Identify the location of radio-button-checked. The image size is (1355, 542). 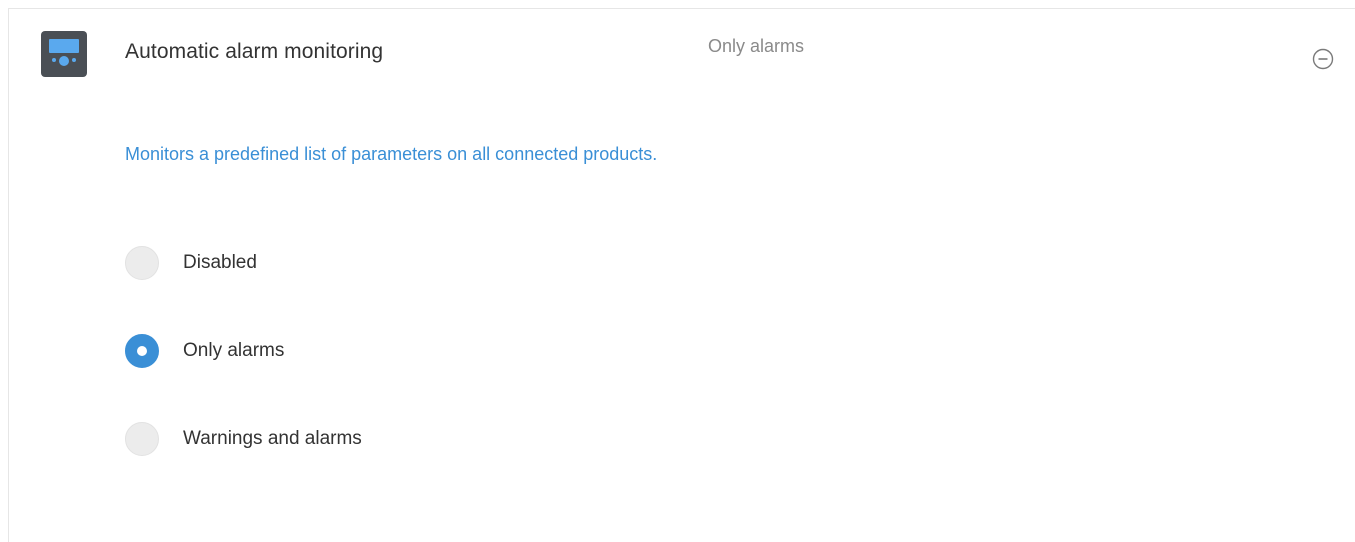
(142, 351).